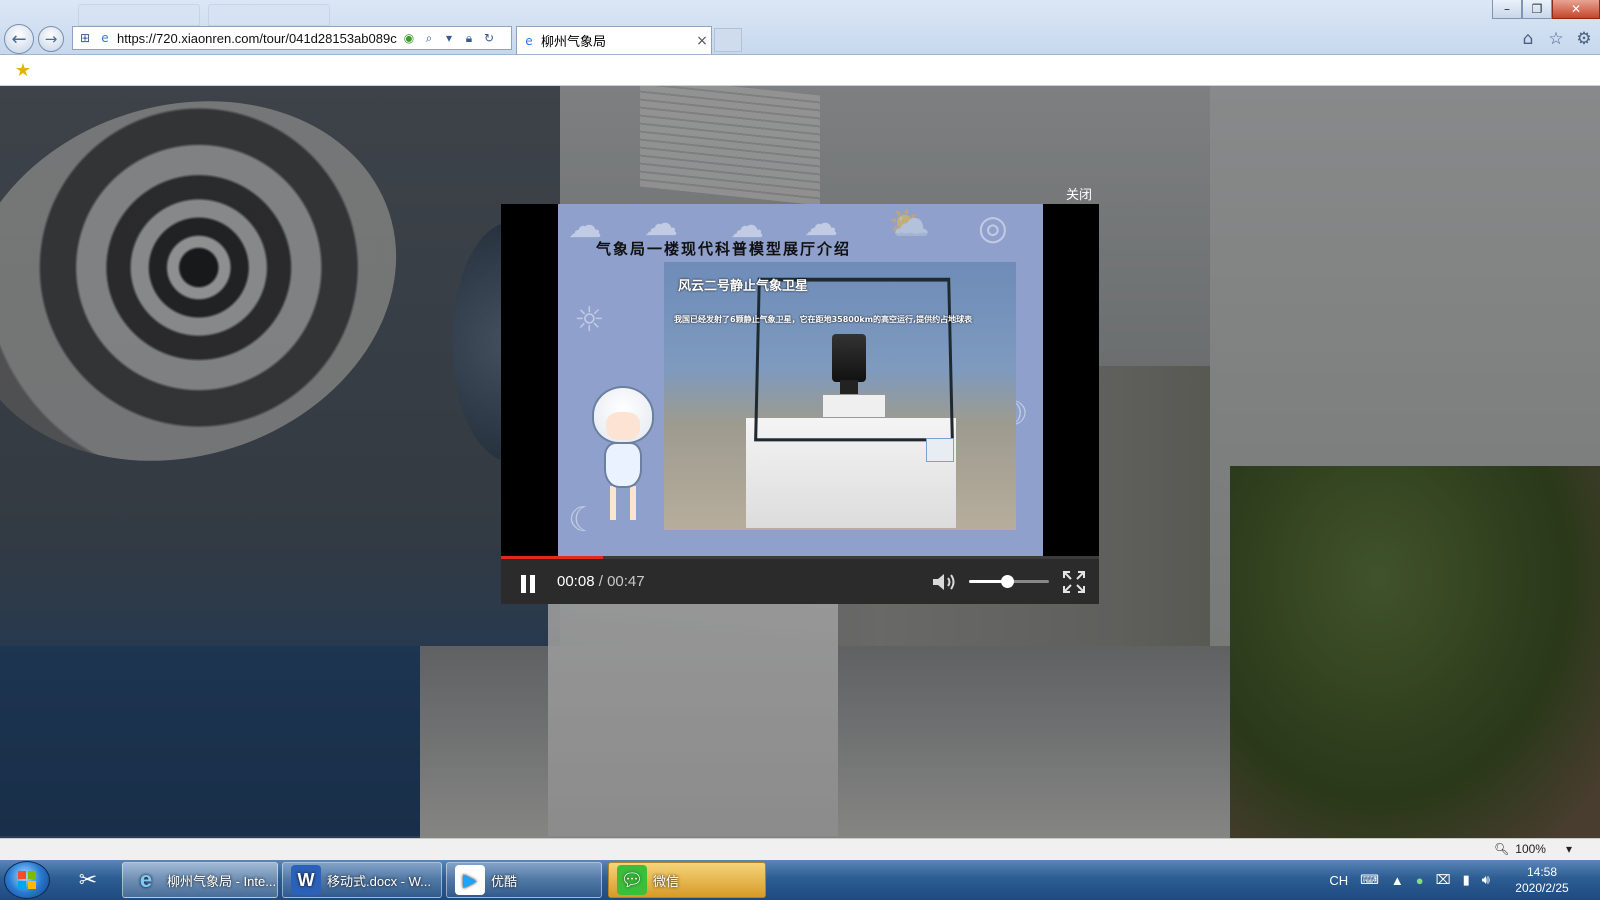  What do you see at coordinates (666, 881) in the screenshot?
I see `taskbar-item-label: 微信` at bounding box center [666, 881].